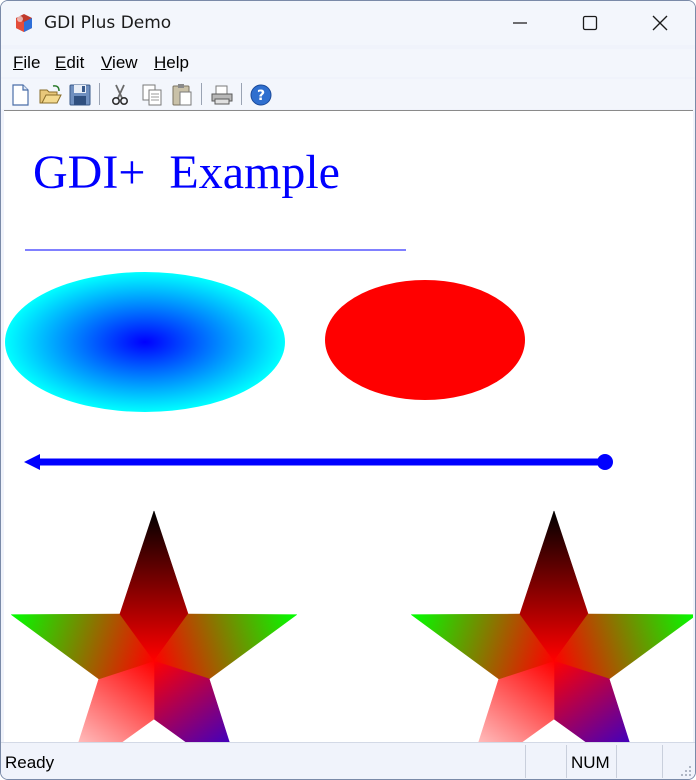 The width and height of the screenshot is (696, 780). I want to click on minimize-icon, so click(520, 23).